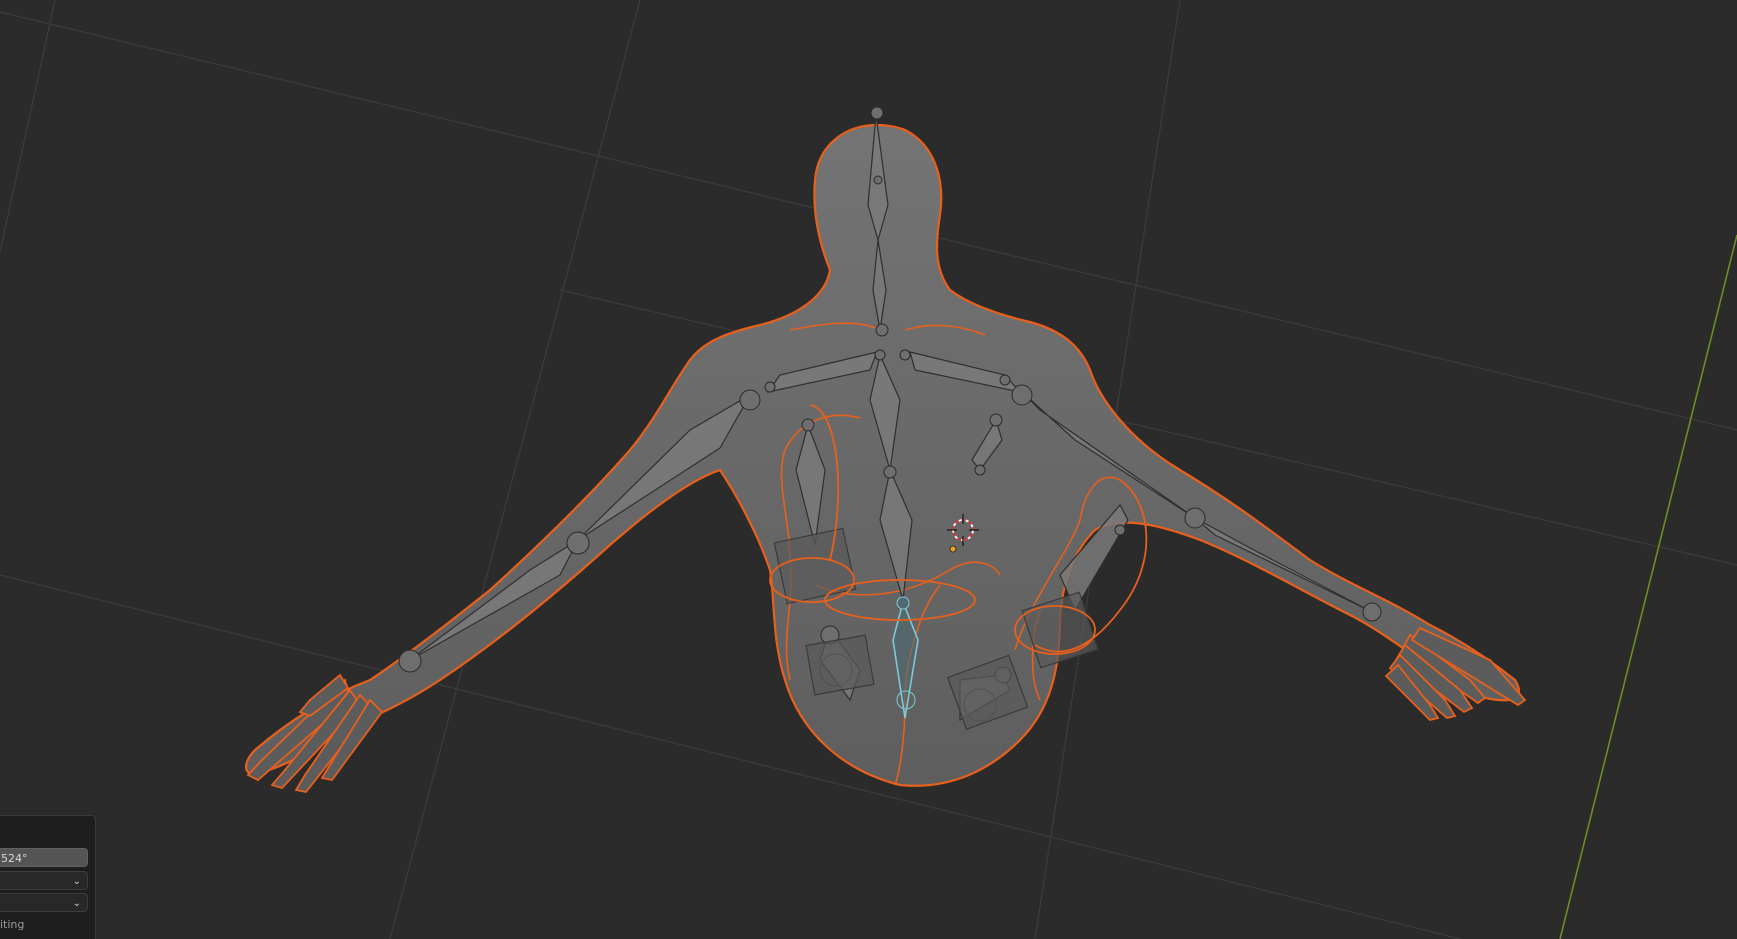 The height and width of the screenshot is (939, 1737). Describe the element at coordinates (12, 925) in the screenshot. I see `editing-label: iting` at that location.